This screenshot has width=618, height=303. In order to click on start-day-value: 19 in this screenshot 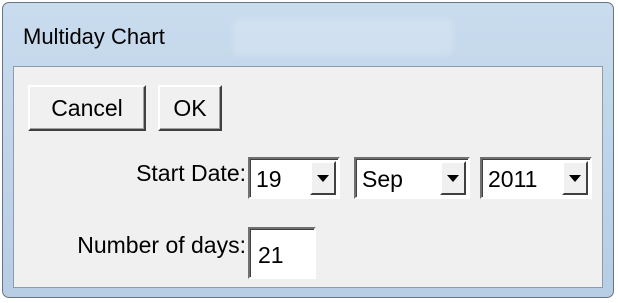, I will do `click(269, 179)`.